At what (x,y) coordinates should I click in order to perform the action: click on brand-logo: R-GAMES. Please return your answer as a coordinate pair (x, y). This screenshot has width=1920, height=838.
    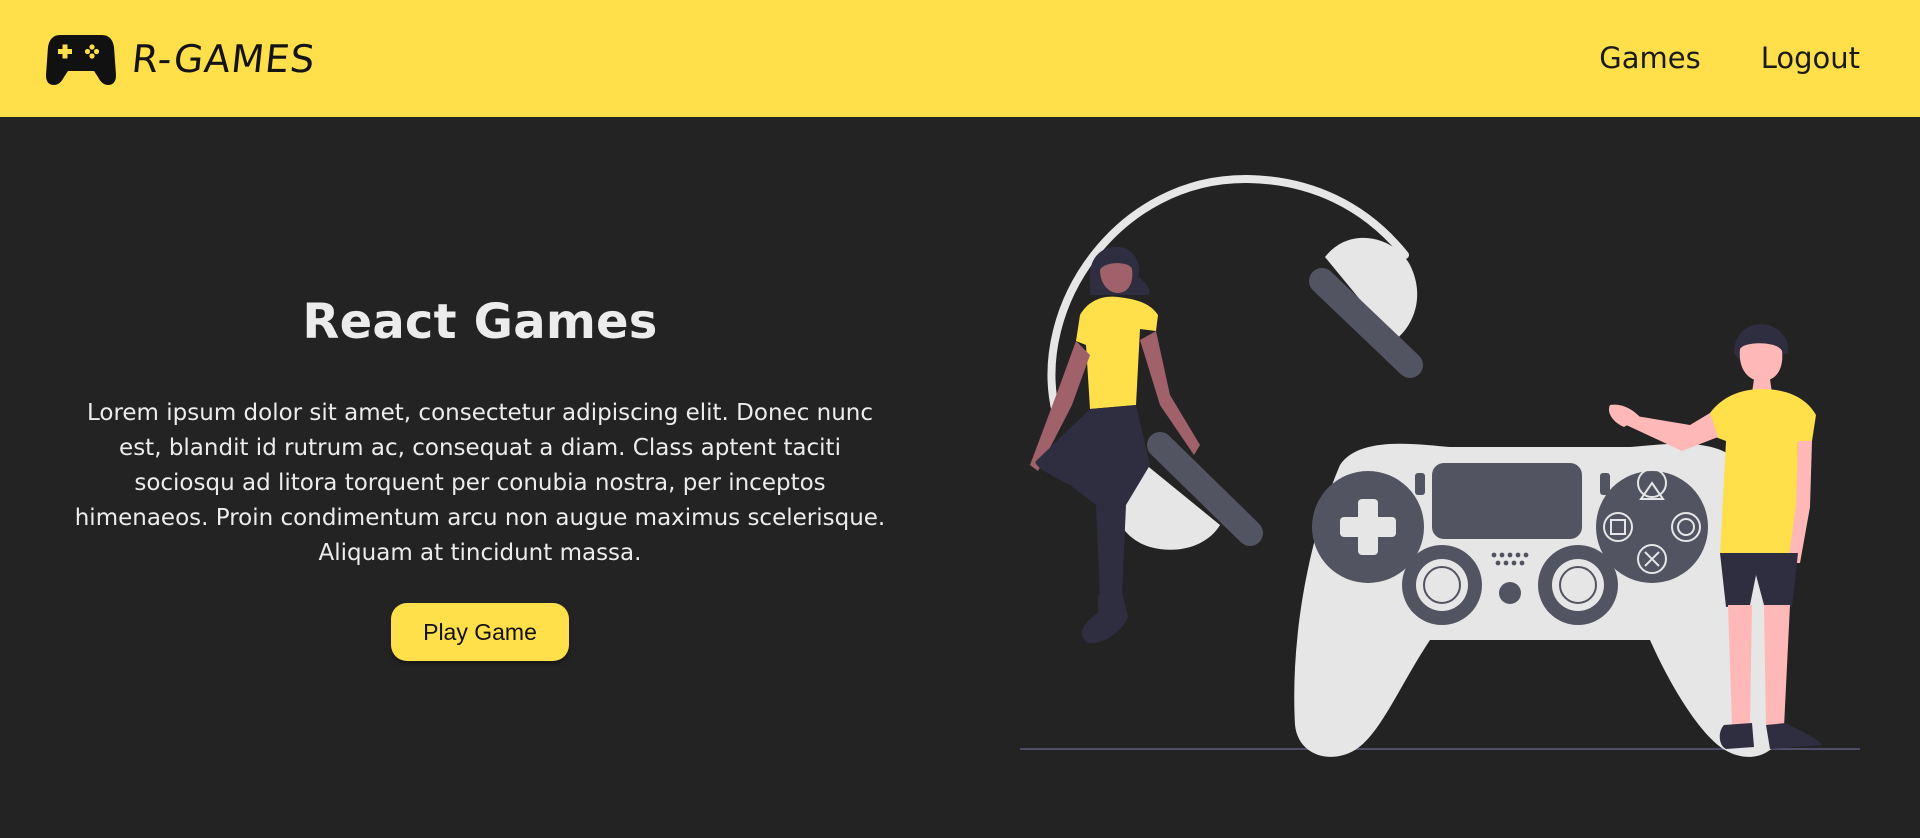
    Looking at the image, I should click on (182, 59).